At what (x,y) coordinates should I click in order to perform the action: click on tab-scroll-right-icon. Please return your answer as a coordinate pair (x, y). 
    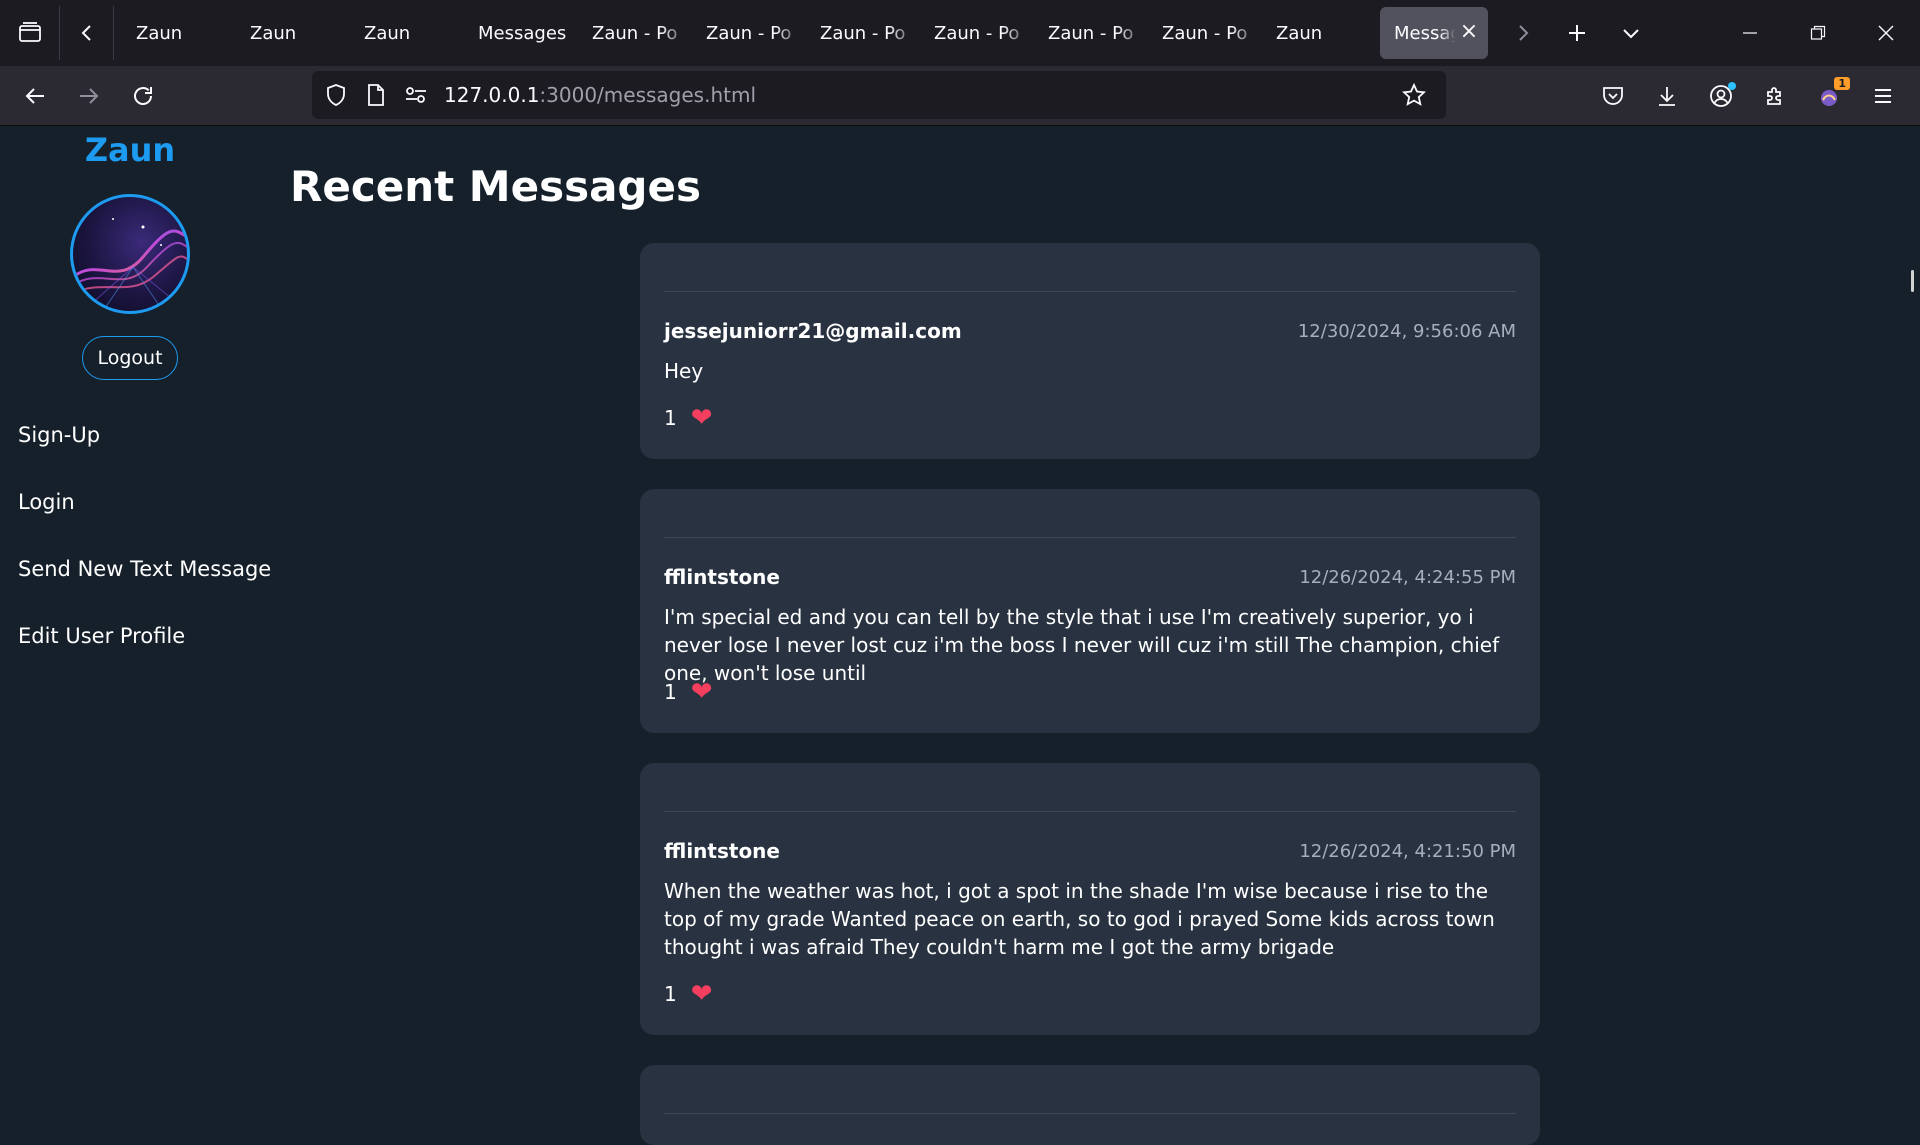
    Looking at the image, I should click on (1523, 33).